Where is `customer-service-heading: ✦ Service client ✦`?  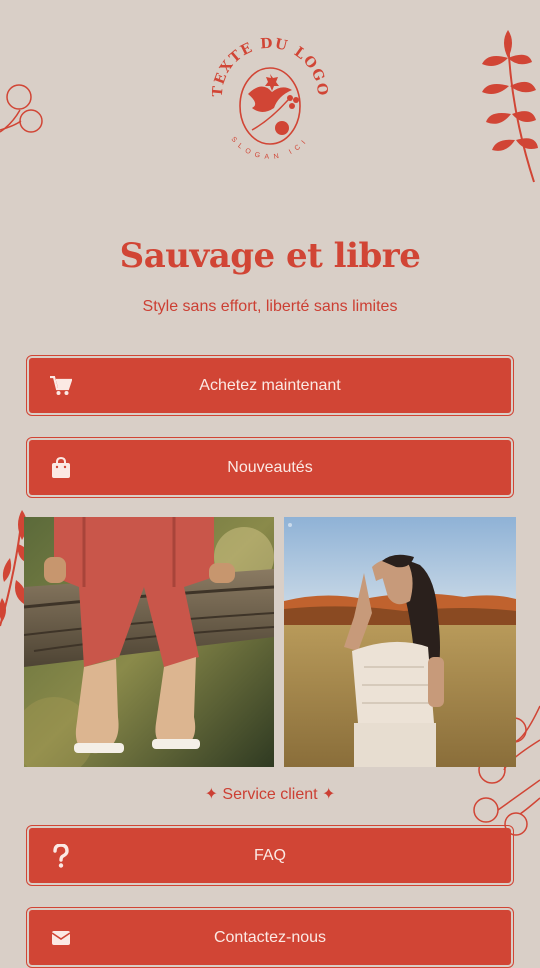 customer-service-heading: ✦ Service client ✦ is located at coordinates (270, 794).